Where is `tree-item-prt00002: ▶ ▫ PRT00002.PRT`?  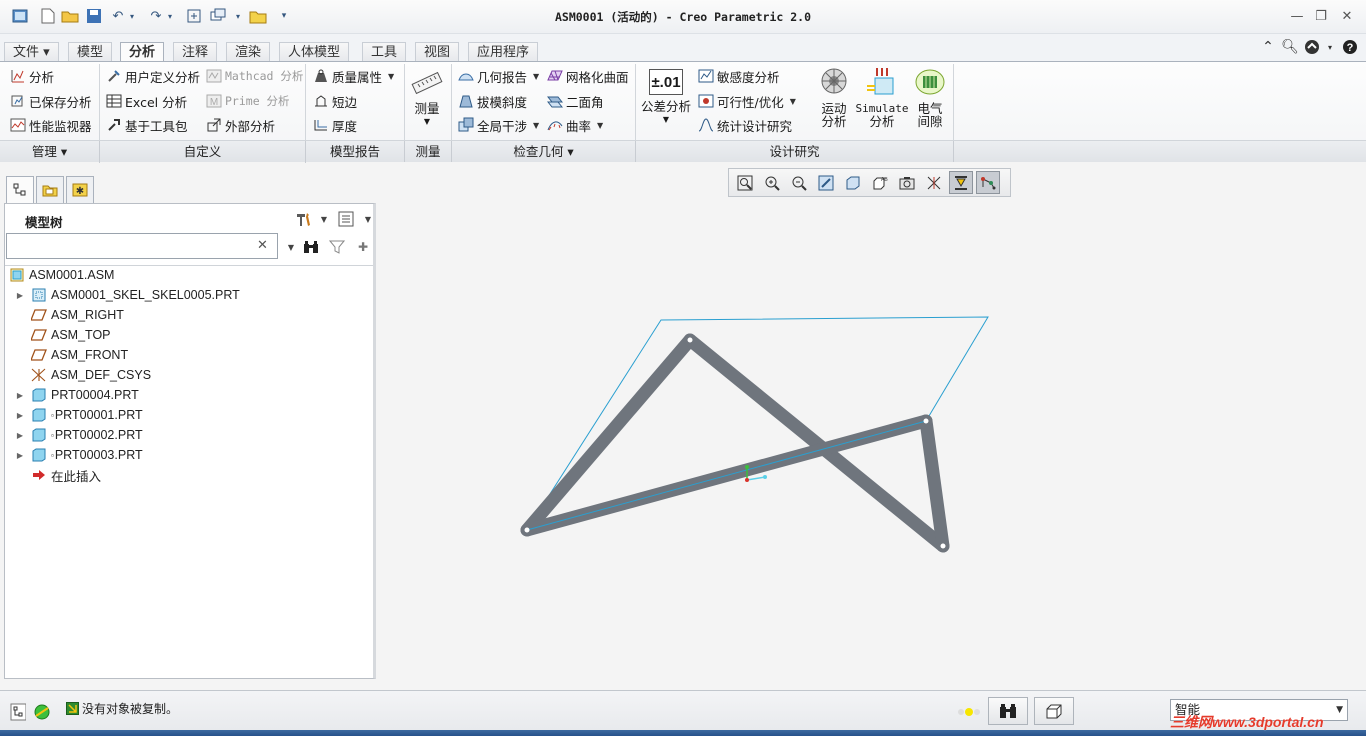 tree-item-prt00002: ▶ ▫ PRT00002.PRT is located at coordinates (189, 435).